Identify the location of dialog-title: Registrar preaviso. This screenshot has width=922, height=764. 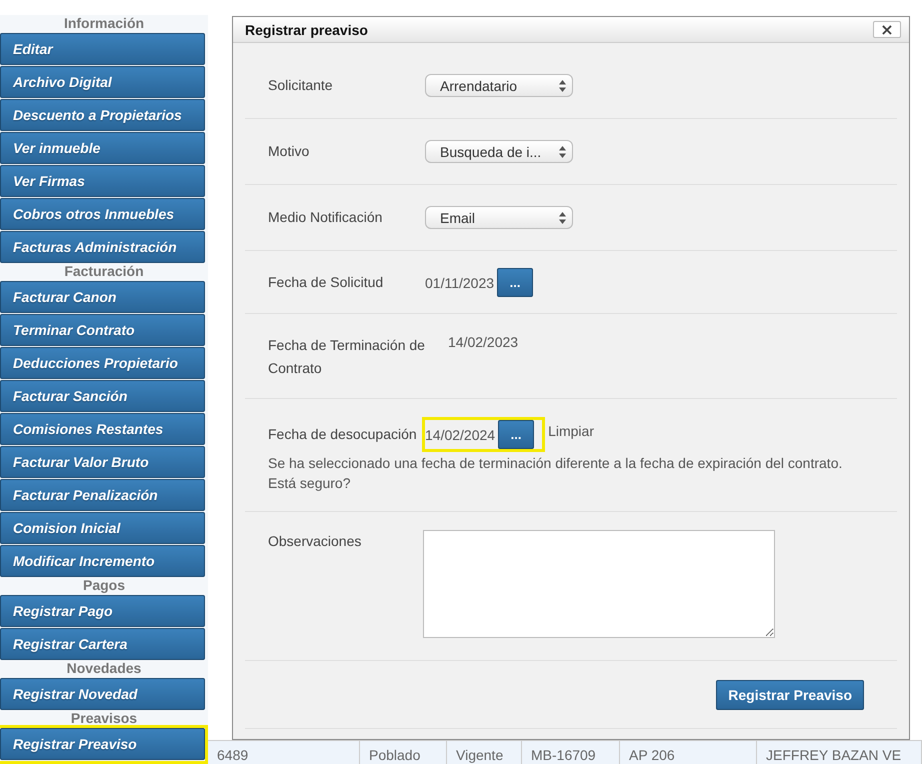
(306, 30).